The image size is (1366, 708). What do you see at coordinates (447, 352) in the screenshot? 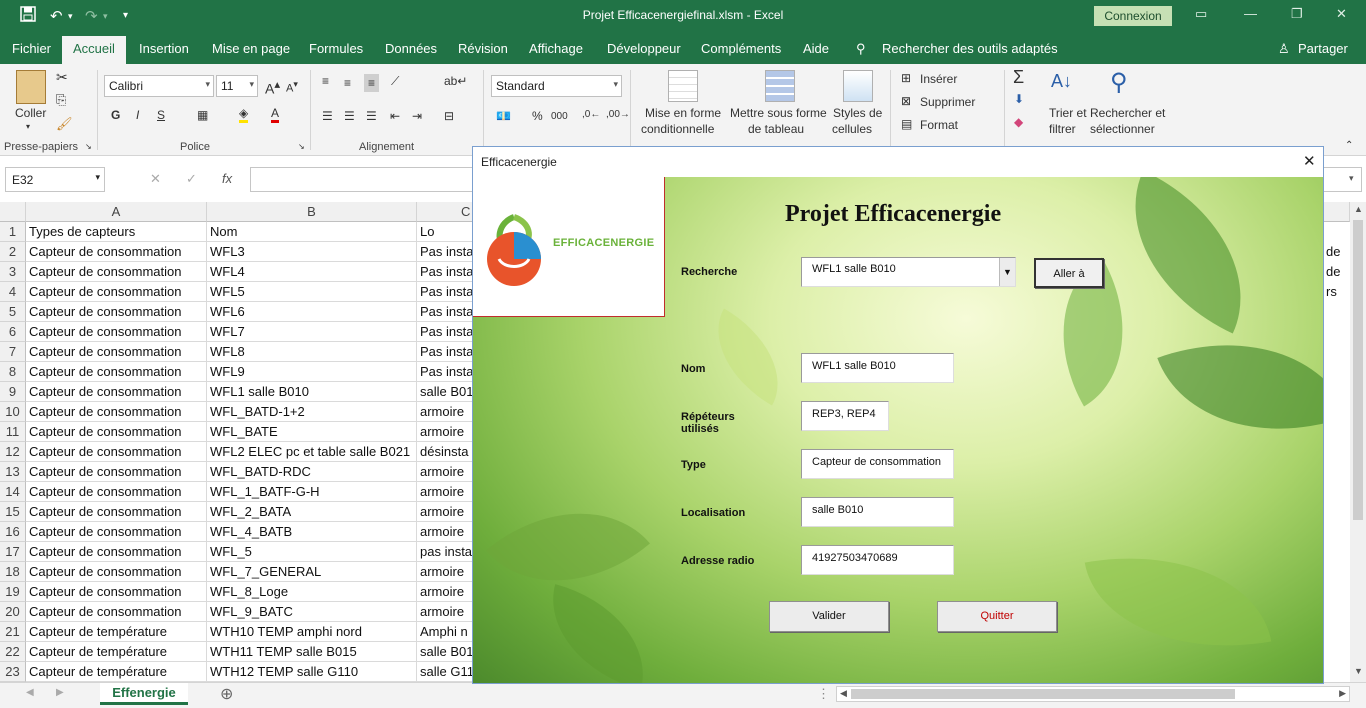
I see `table-cell: Pas insta` at bounding box center [447, 352].